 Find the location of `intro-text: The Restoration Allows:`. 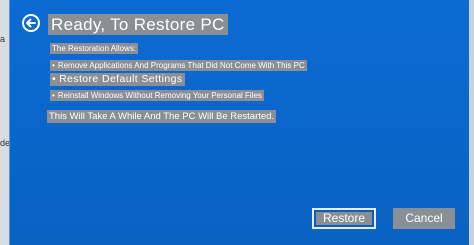

intro-text: The Restoration Allows: is located at coordinates (94, 48).